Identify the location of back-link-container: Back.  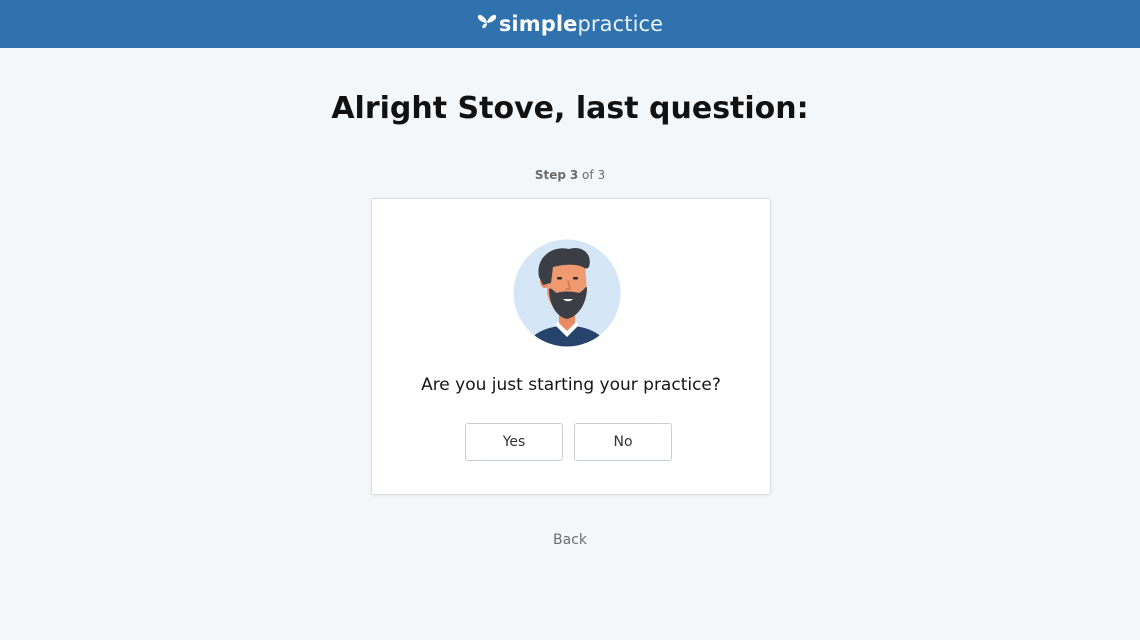
(570, 540).